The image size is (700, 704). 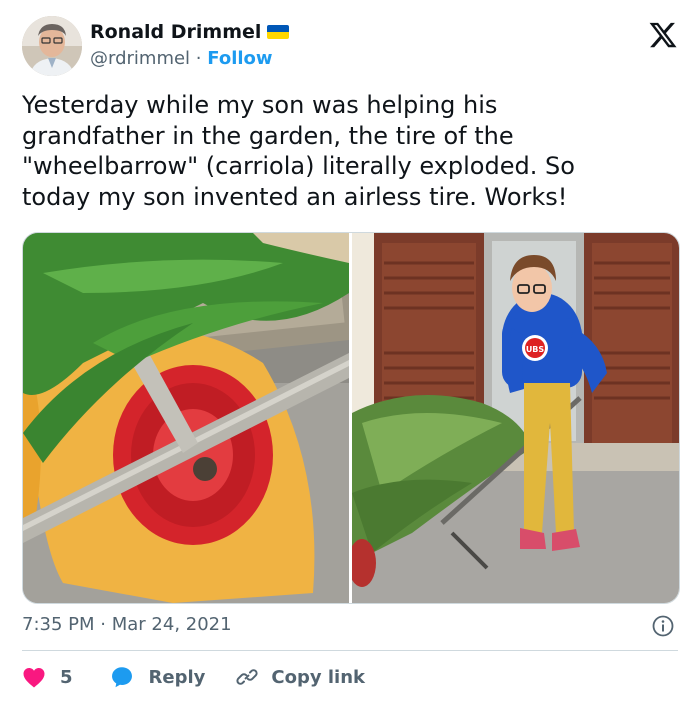 I want to click on avatar-image, so click(x=52, y=46).